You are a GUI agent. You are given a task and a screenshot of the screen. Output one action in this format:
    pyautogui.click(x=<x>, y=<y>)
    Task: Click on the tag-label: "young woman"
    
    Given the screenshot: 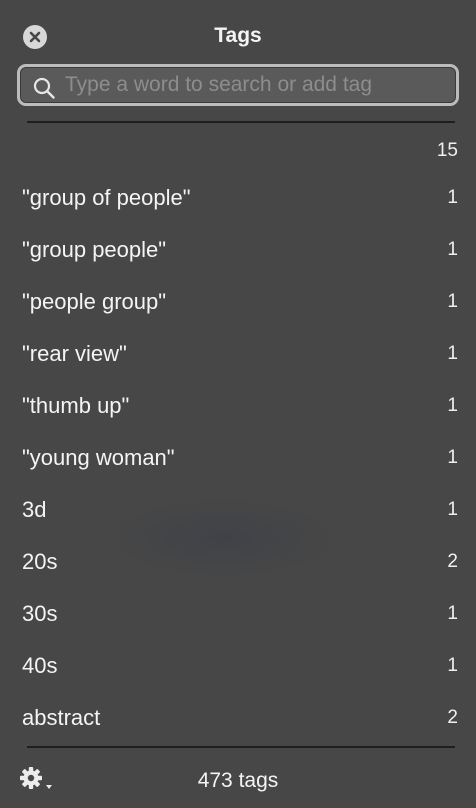 What is the action you would take?
    pyautogui.click(x=98, y=457)
    